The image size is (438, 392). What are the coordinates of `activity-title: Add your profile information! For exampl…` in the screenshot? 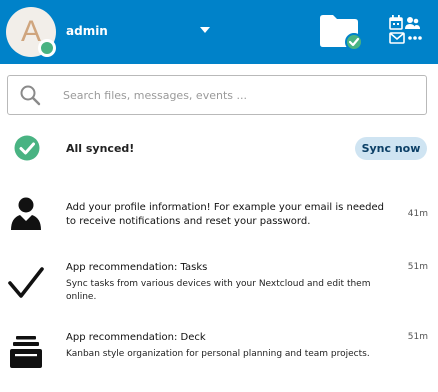 It's located at (225, 214).